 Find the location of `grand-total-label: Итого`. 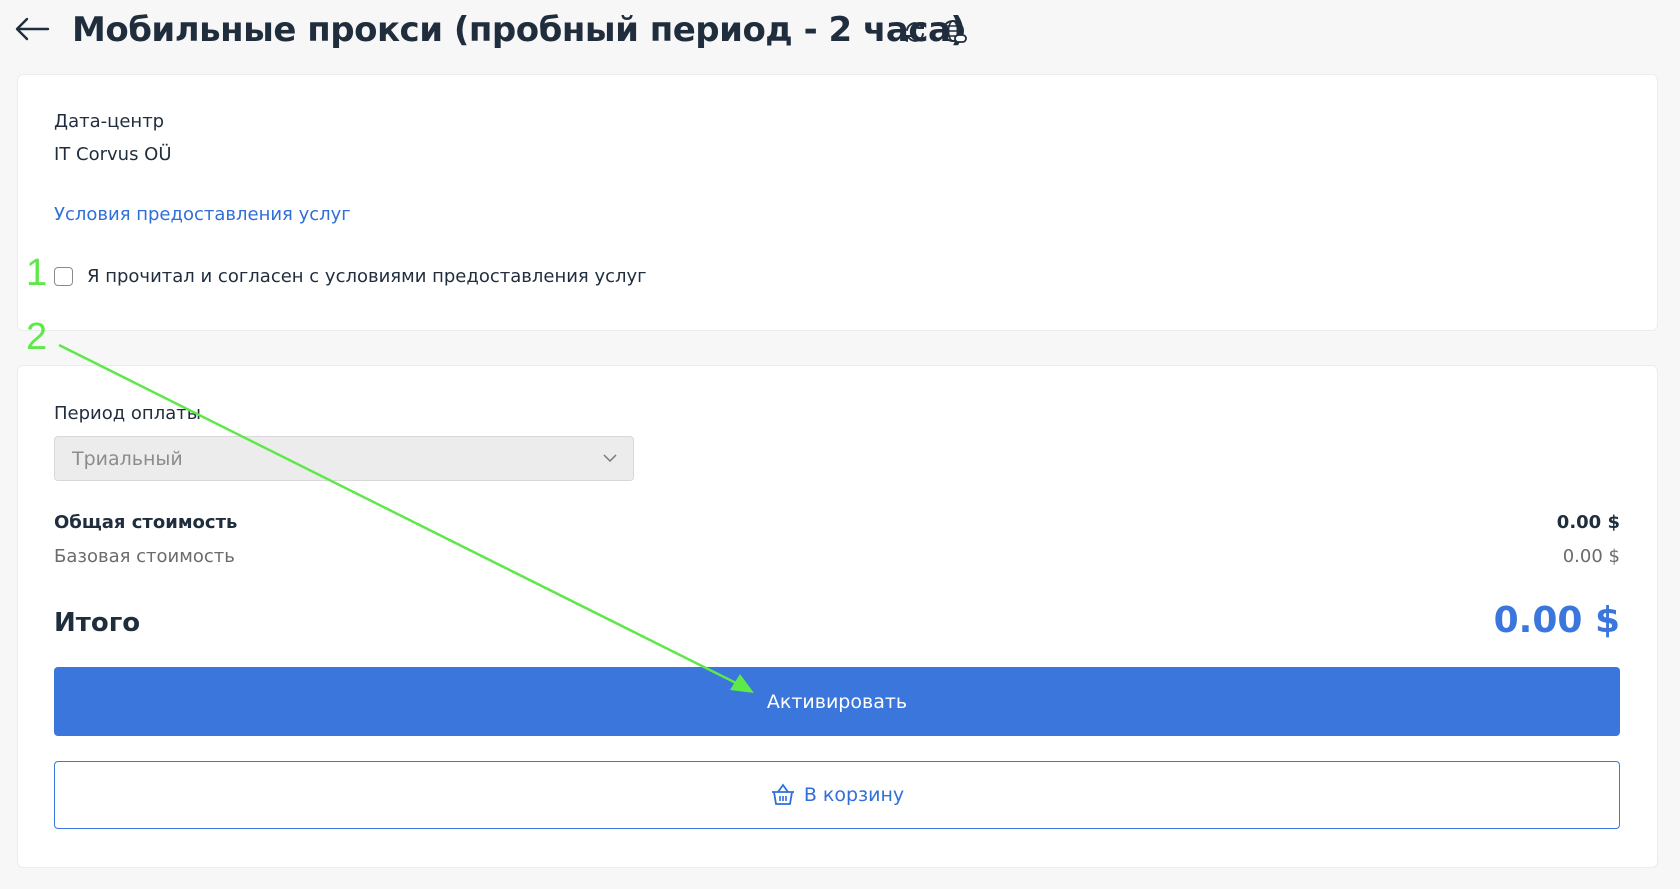

grand-total-label: Итого is located at coordinates (97, 623).